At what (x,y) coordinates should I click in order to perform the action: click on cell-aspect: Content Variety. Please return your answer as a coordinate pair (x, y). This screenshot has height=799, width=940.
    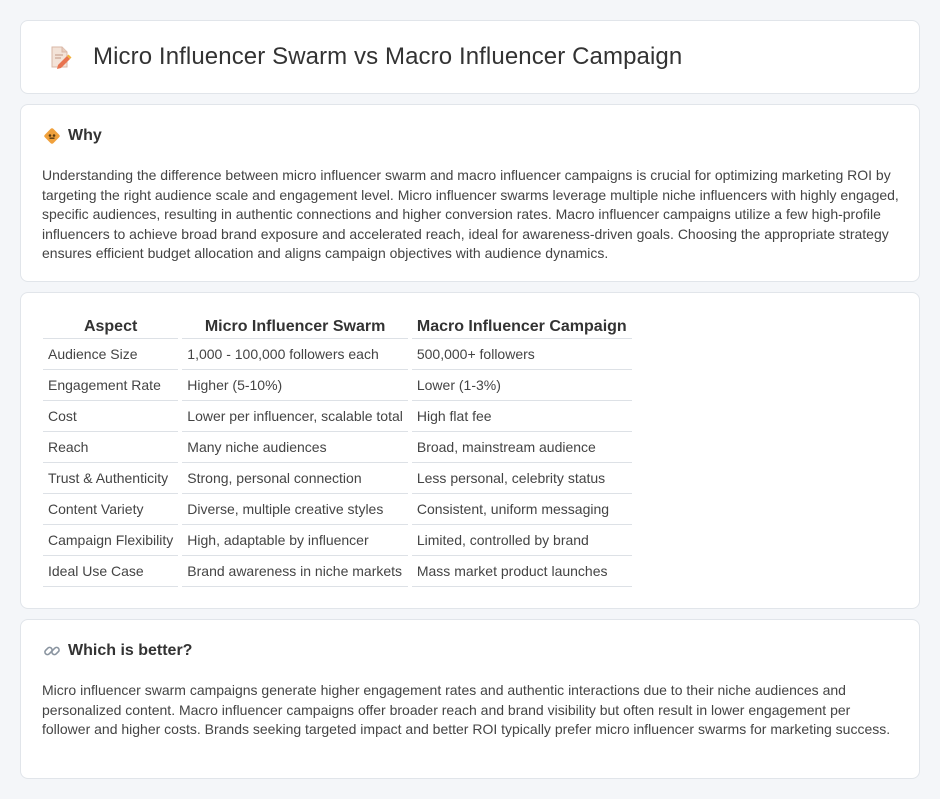
    Looking at the image, I should click on (111, 509).